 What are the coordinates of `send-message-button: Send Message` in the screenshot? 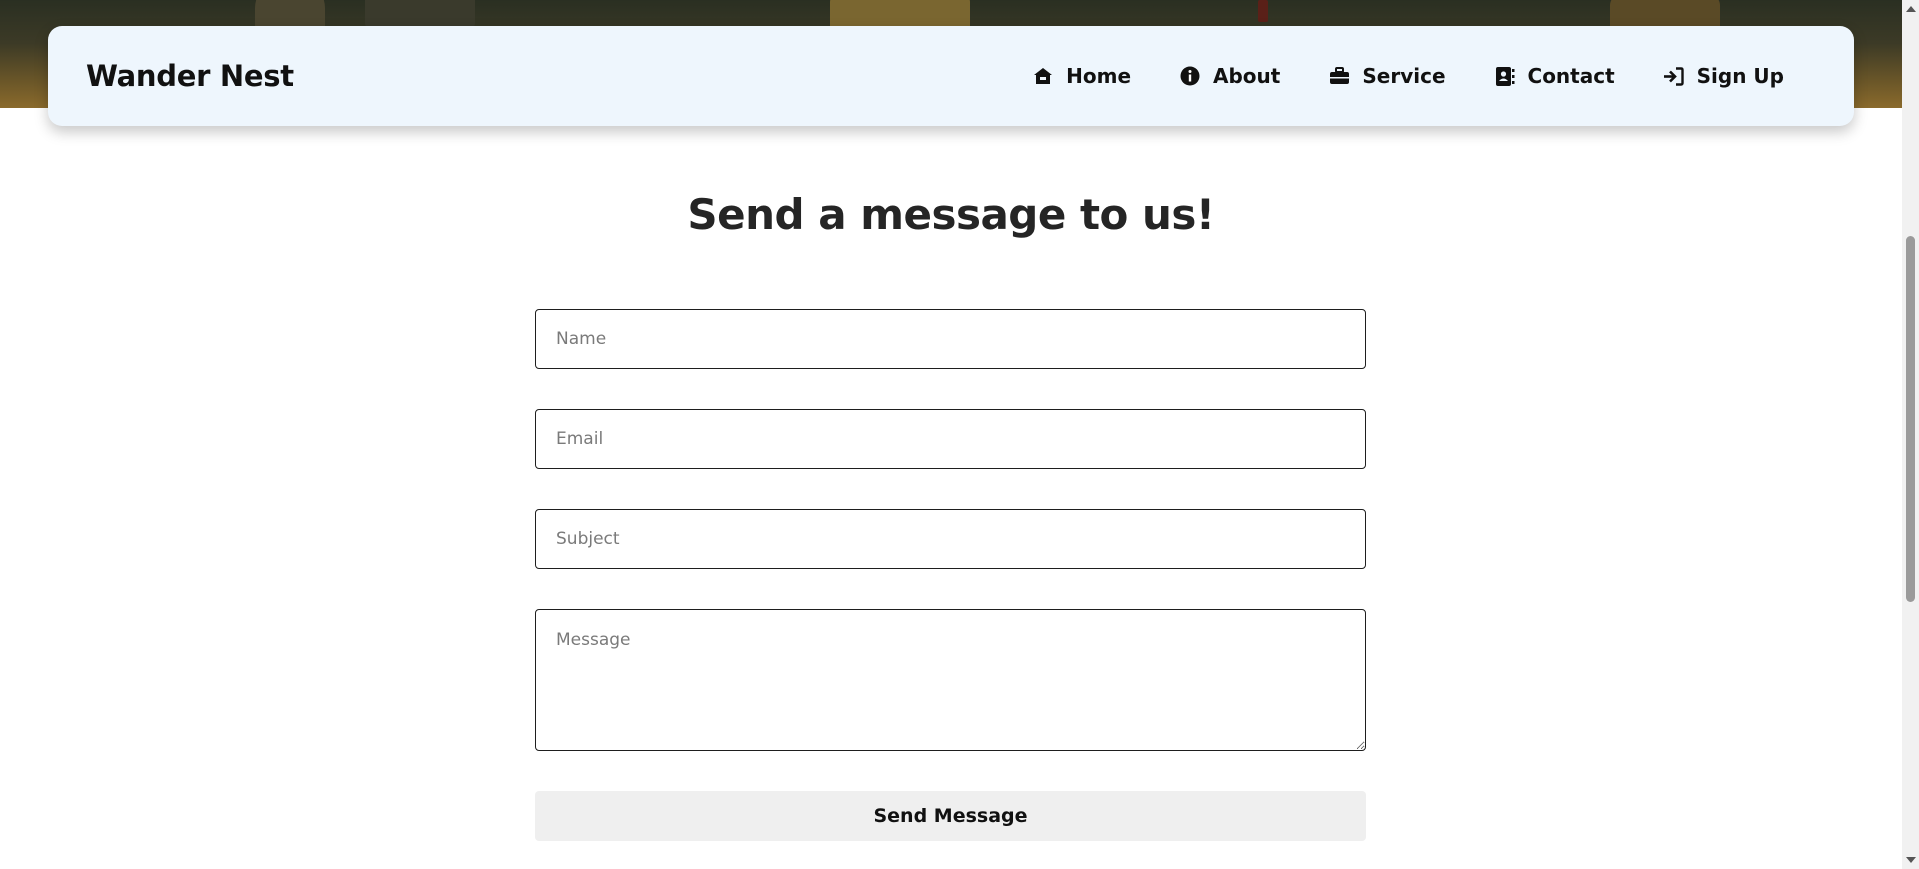 It's located at (950, 816).